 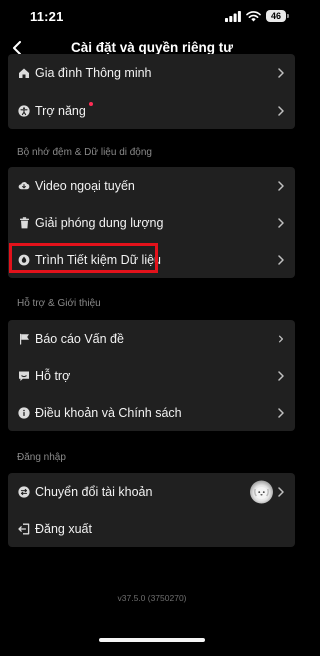 What do you see at coordinates (233, 16) in the screenshot?
I see `signal-icon` at bounding box center [233, 16].